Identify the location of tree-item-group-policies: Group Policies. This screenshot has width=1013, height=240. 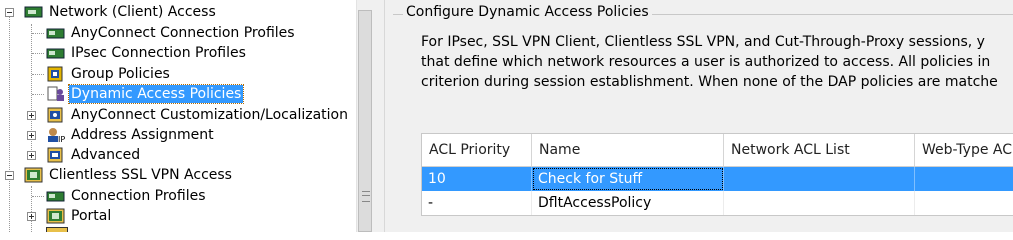
(86, 74).